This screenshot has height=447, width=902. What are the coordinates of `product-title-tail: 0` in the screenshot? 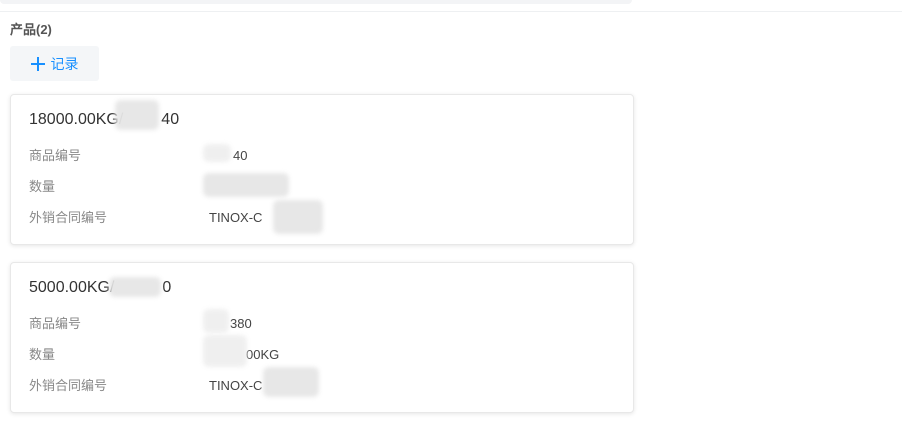 It's located at (167, 287).